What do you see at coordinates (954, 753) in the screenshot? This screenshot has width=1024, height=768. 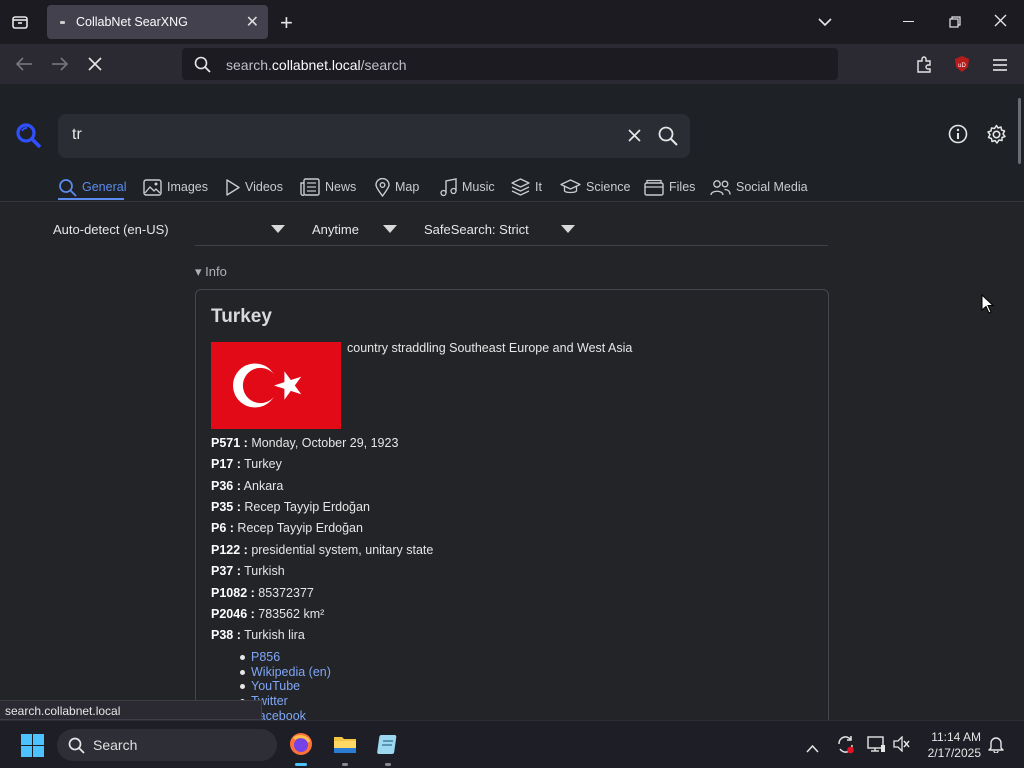 I see `clock-date: 2/17/2025` at bounding box center [954, 753].